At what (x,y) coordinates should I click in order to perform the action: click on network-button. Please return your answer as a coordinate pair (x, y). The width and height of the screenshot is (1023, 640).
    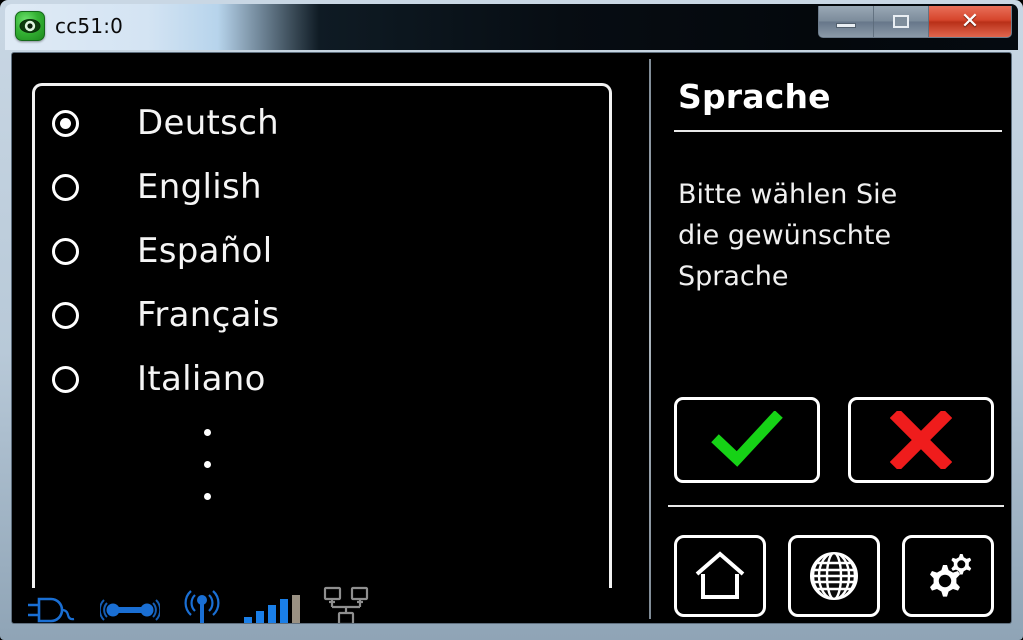
    Looking at the image, I should click on (834, 576).